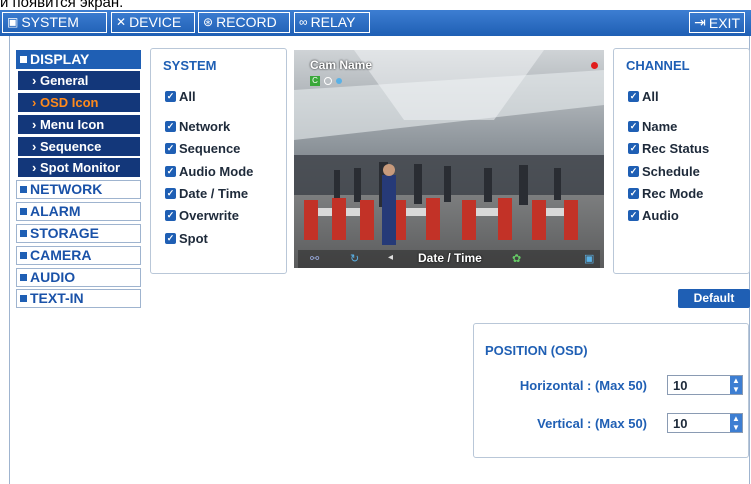 This screenshot has width=751, height=484. What do you see at coordinates (592, 423) in the screenshot?
I see `vertical-label: Vertical : (Max 50)` at bounding box center [592, 423].